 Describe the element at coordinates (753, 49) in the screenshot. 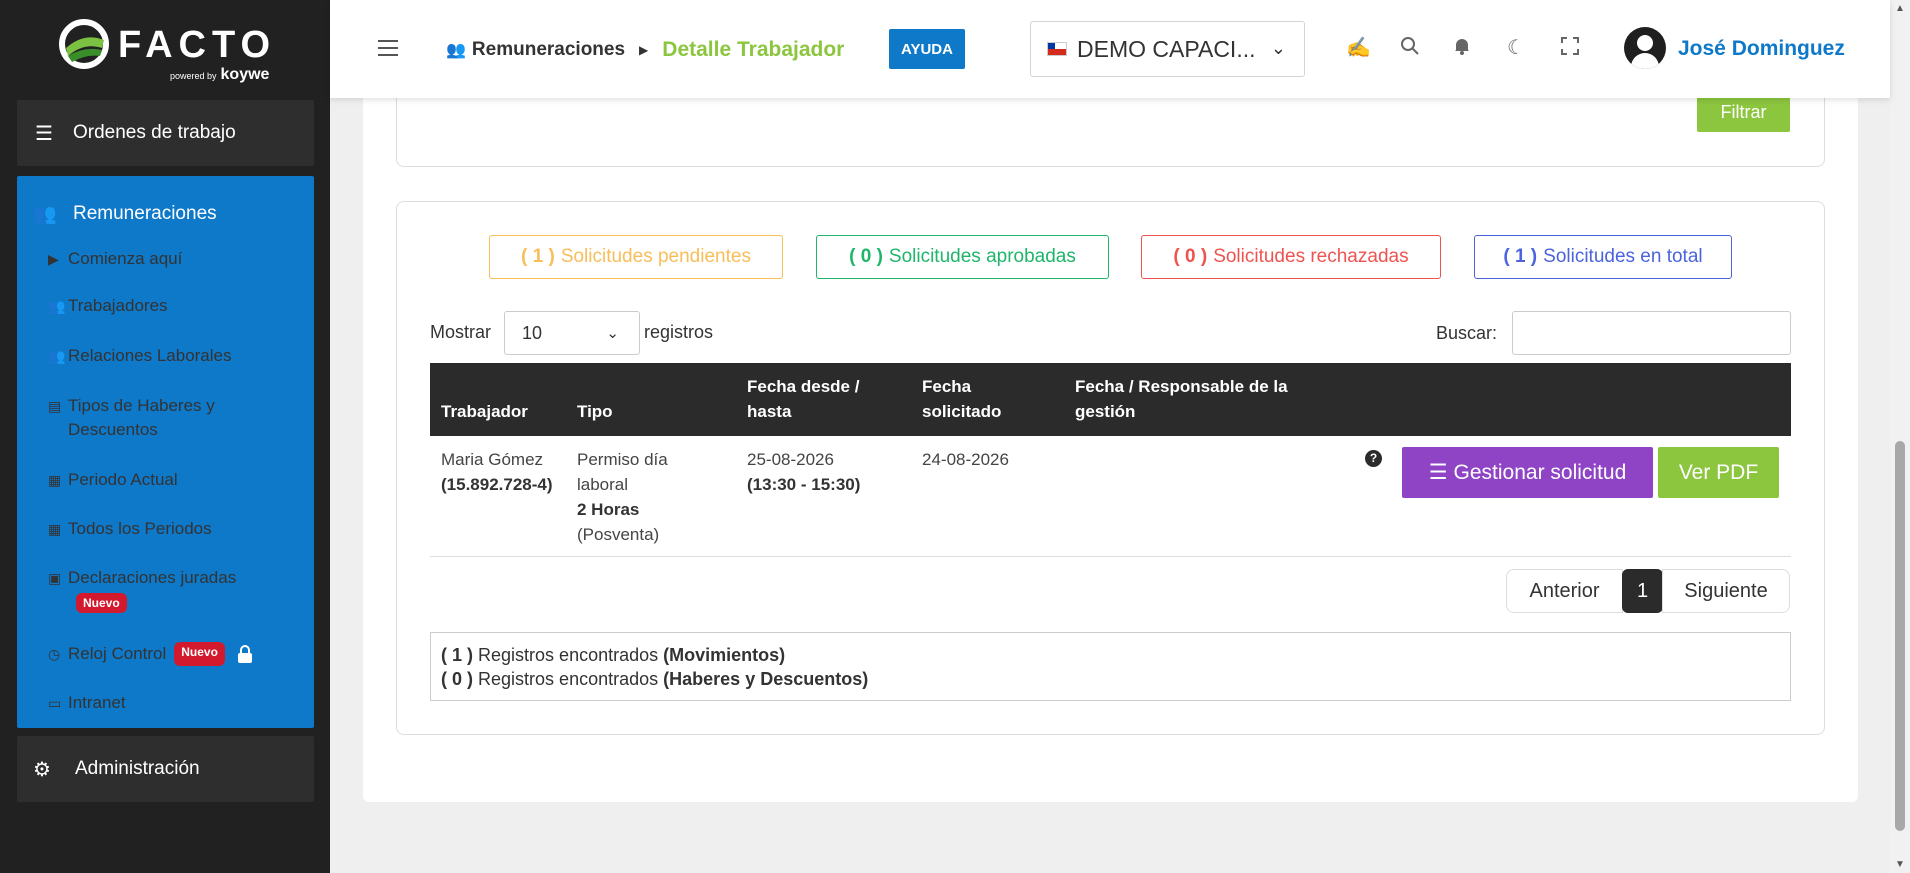

I see `breadcrumb-current: Detalle Trabajador` at that location.